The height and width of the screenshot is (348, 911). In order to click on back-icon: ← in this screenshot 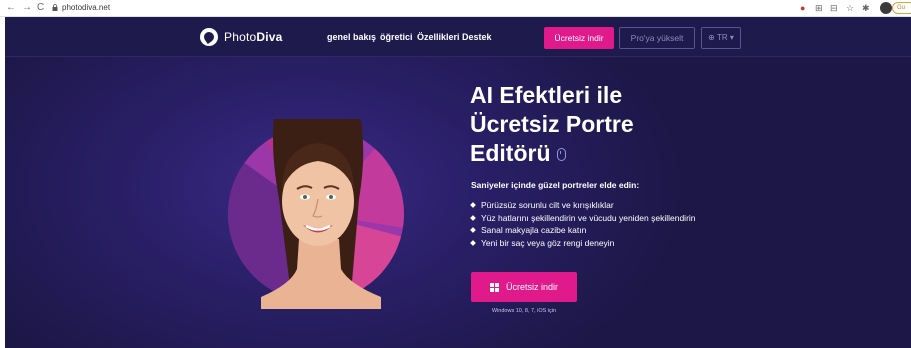, I will do `click(11, 8)`.